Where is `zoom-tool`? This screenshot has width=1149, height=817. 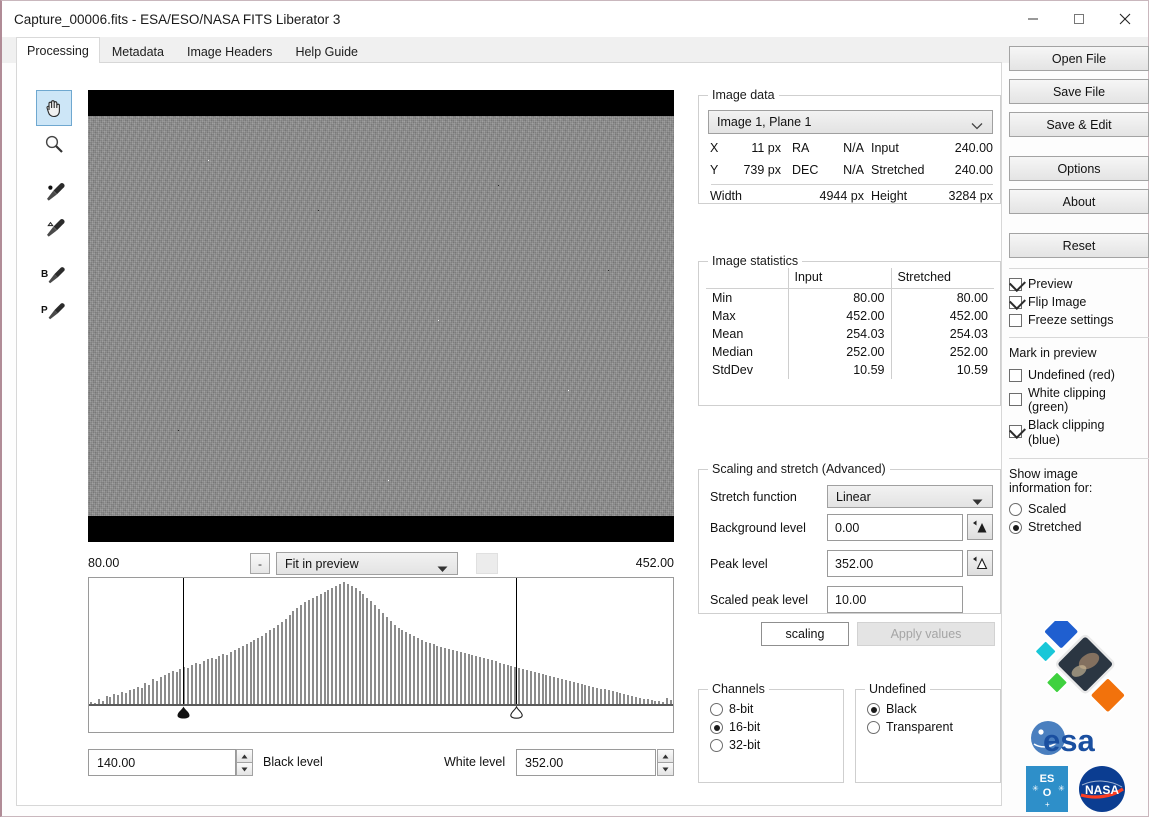 zoom-tool is located at coordinates (54, 144).